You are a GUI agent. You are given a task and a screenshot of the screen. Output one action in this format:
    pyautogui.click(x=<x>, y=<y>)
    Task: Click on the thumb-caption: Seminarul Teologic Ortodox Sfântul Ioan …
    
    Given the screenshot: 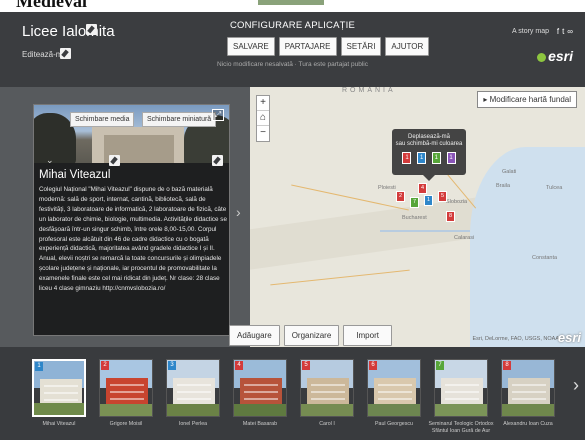 What is the action you would take?
    pyautogui.click(x=461, y=427)
    